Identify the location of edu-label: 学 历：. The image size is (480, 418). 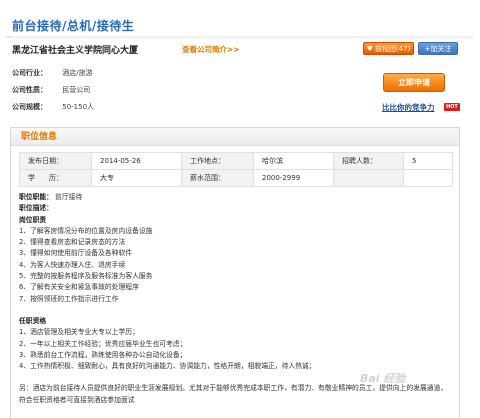
(55, 178).